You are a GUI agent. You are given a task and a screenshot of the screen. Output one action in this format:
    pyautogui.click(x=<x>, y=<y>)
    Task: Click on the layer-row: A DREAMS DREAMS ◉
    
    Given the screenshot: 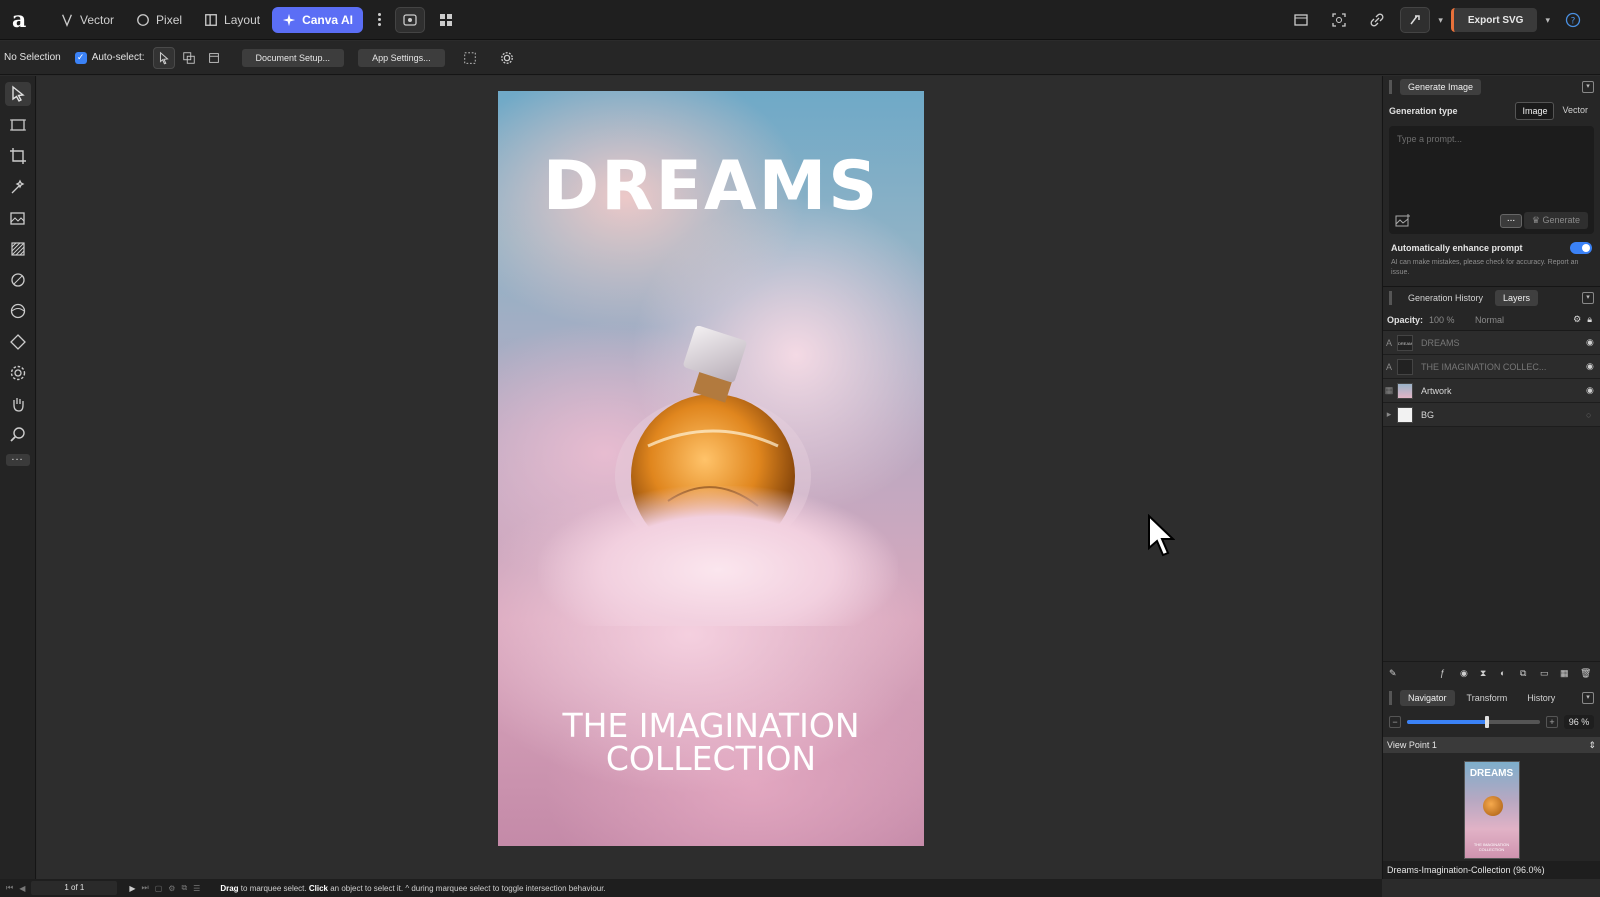 What is the action you would take?
    pyautogui.click(x=1491, y=343)
    